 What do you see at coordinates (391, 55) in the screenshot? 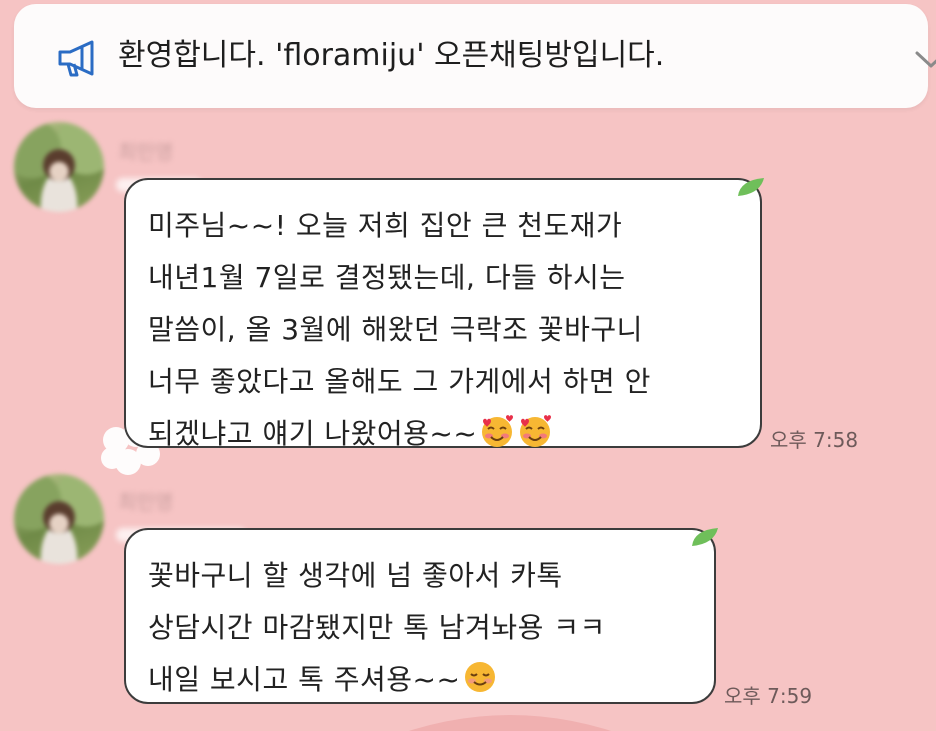
I see `notice-text: 환영합니다. 'floramiju' 오픈채팅방입니다.` at bounding box center [391, 55].